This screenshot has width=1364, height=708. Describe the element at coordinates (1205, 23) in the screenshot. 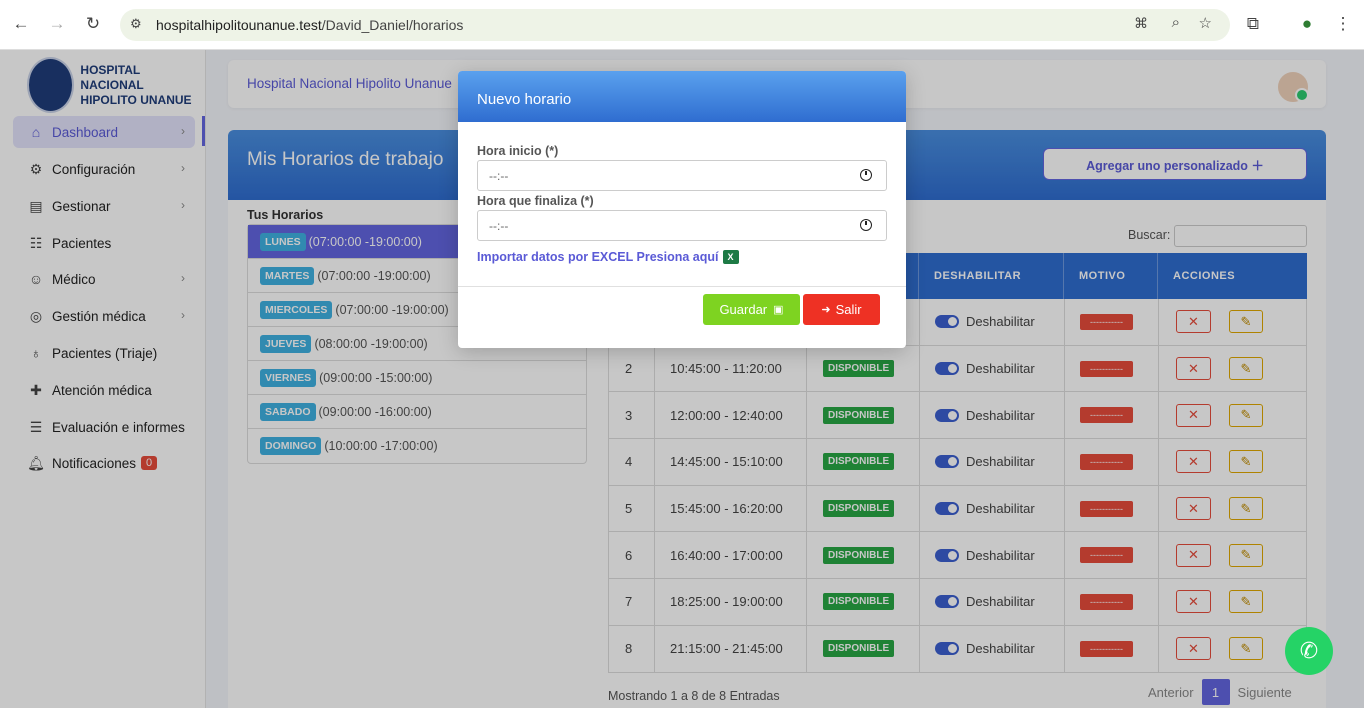

I see `bookmark-star-icon: ☆` at that location.